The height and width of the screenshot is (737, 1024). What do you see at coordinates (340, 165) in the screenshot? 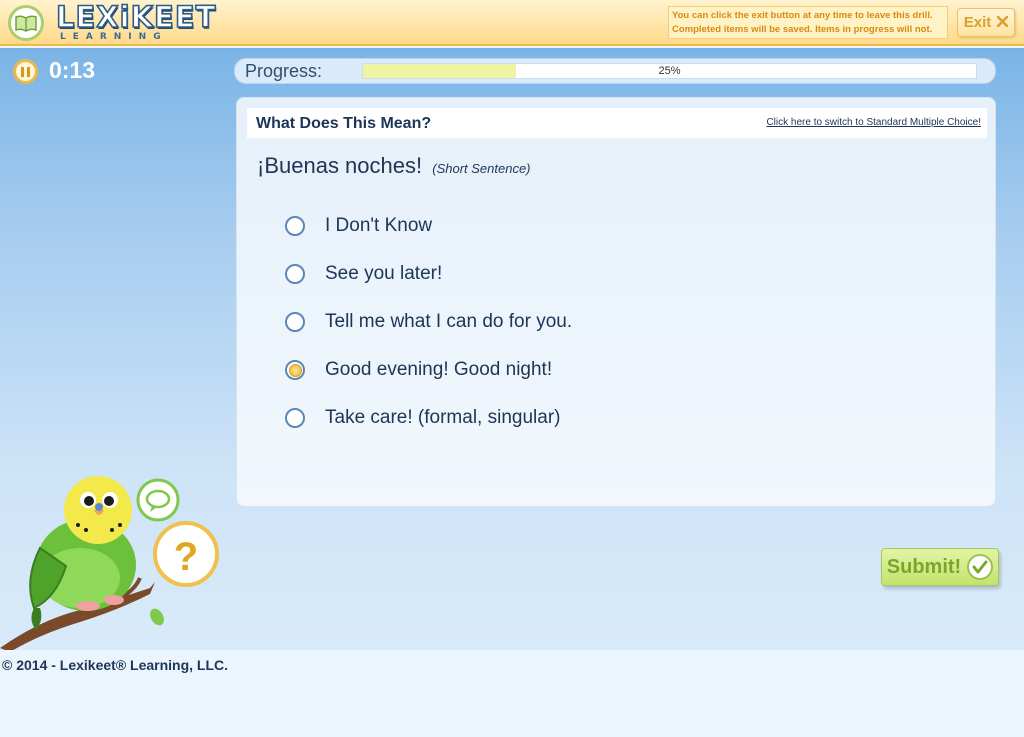
I see `prompt-text: ¡Buenas noches!` at bounding box center [340, 165].